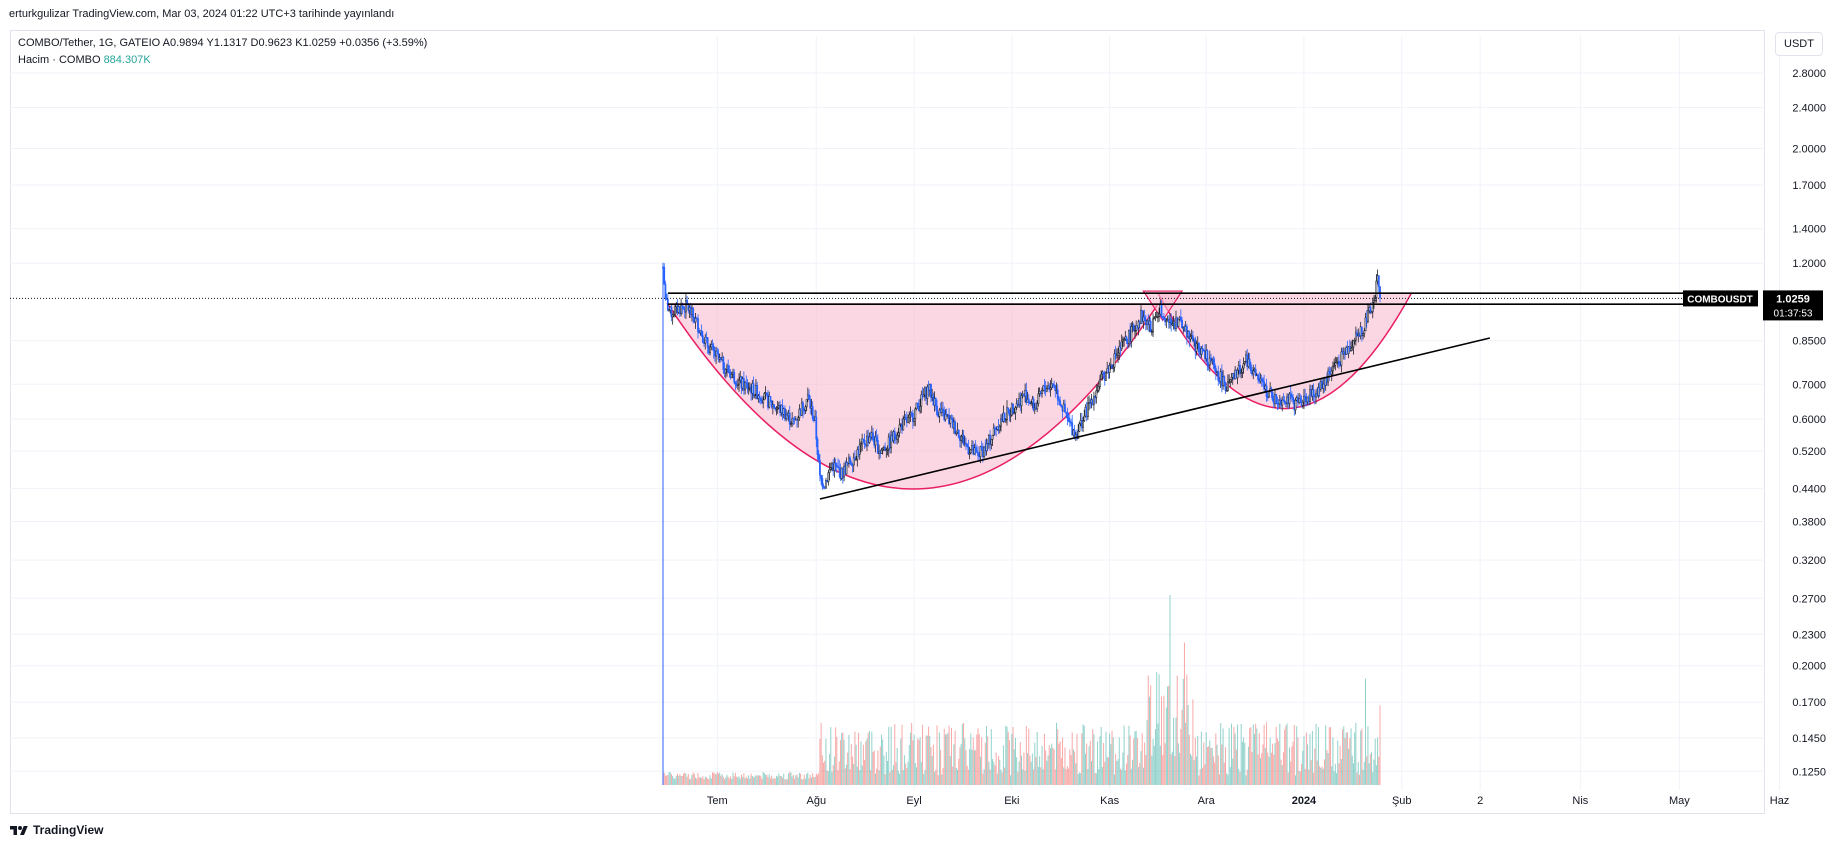  Describe the element at coordinates (1011, 801) in the screenshot. I see `x-tick-label: Eki` at that location.